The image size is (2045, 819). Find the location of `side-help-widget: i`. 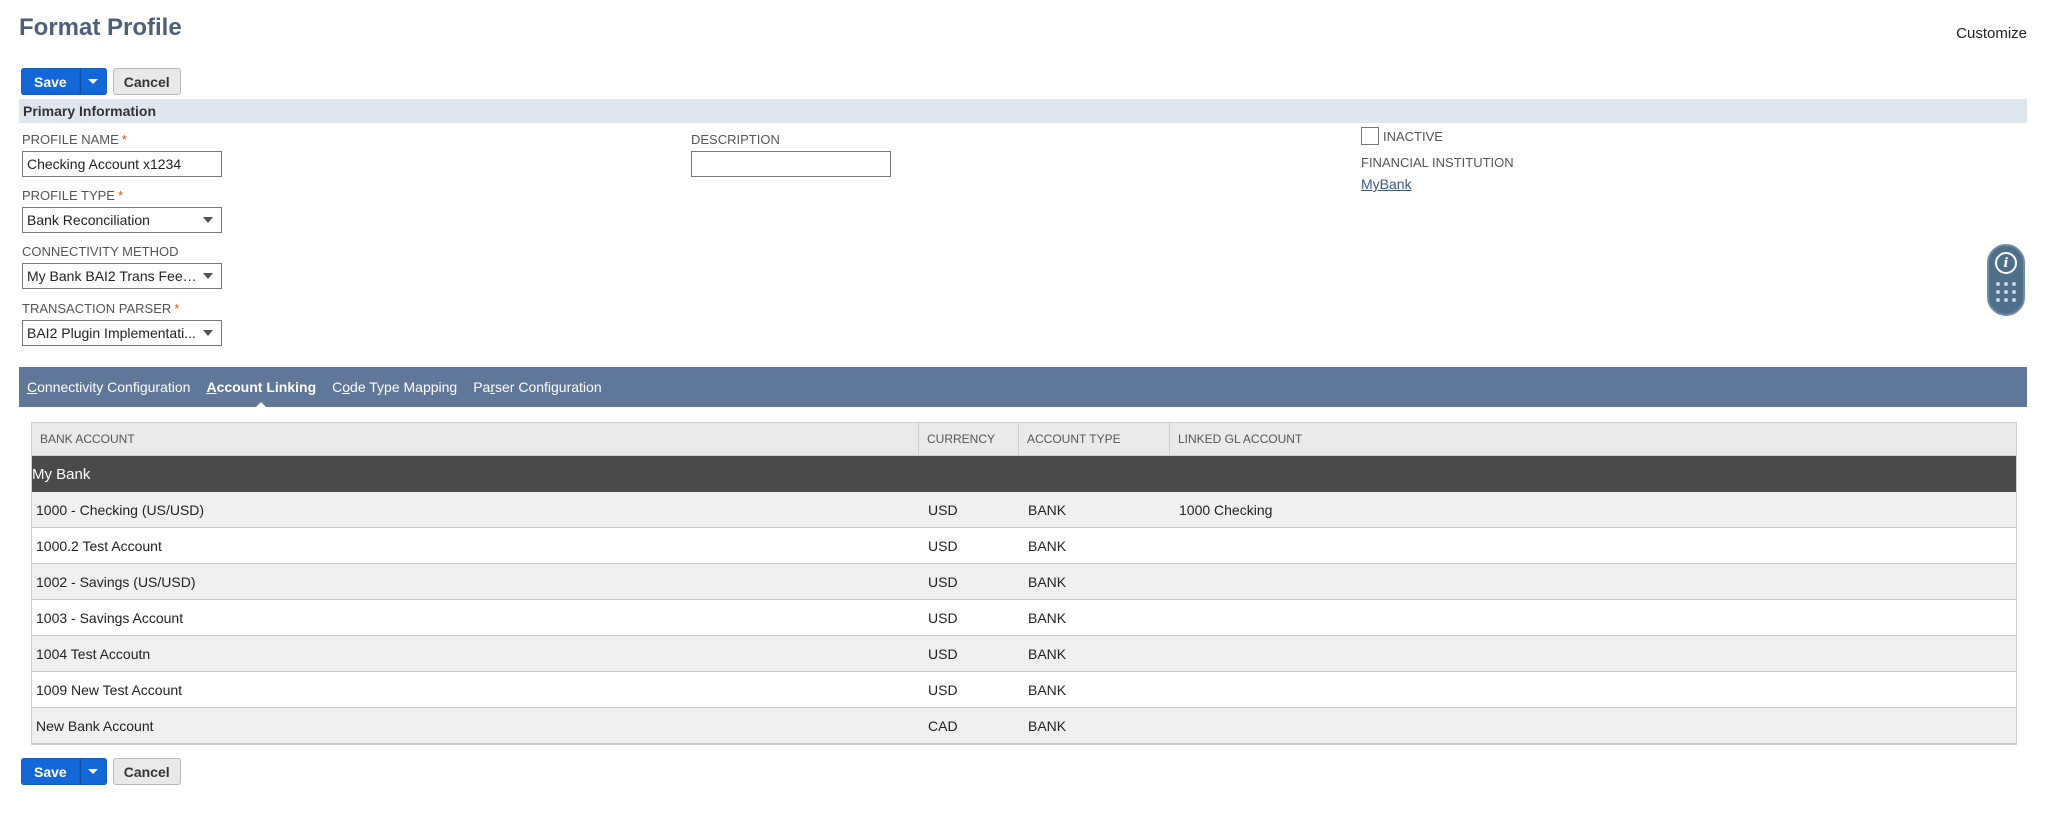

side-help-widget: i is located at coordinates (2006, 280).